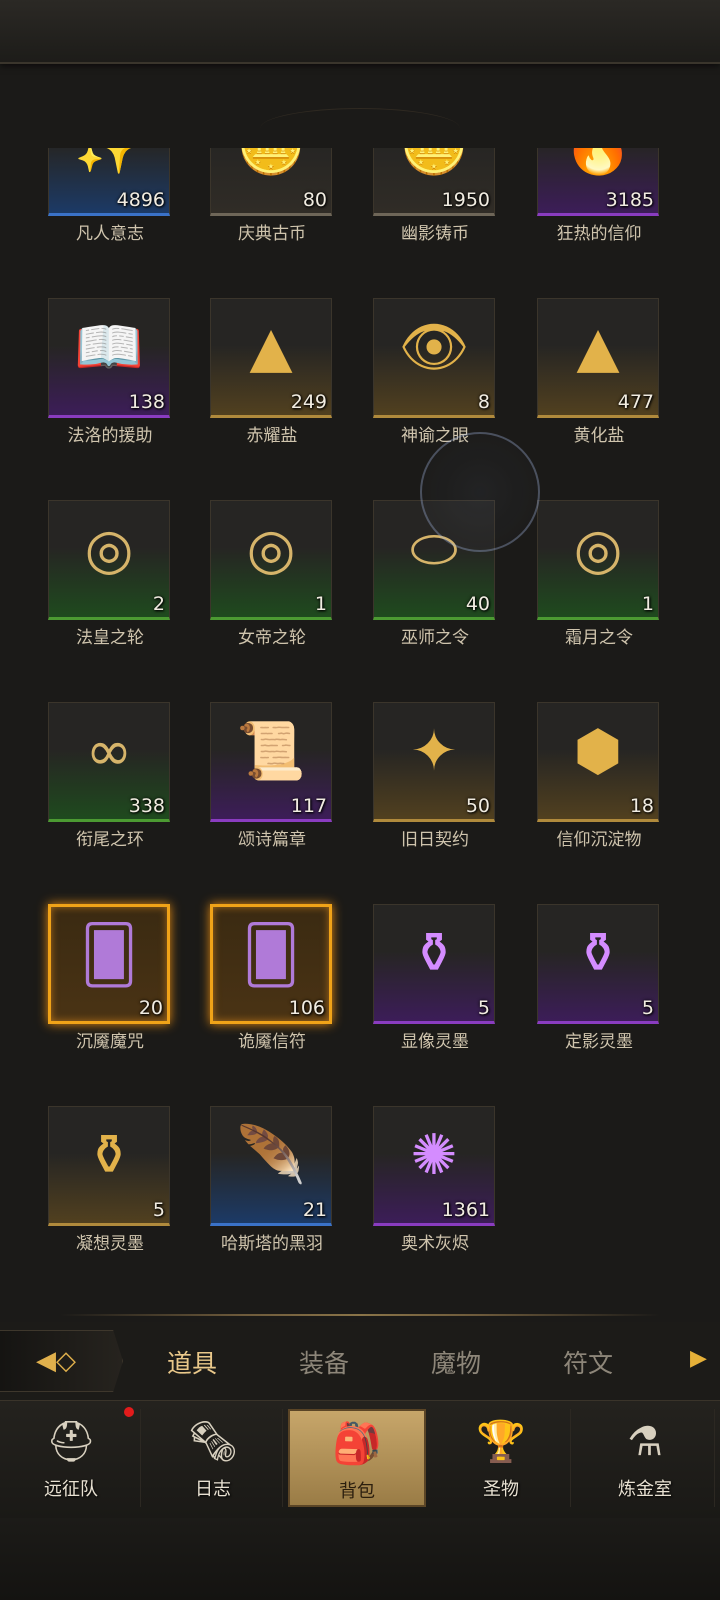 The image size is (720, 1600). I want to click on item-tile: ✦ 50, so click(434, 762).